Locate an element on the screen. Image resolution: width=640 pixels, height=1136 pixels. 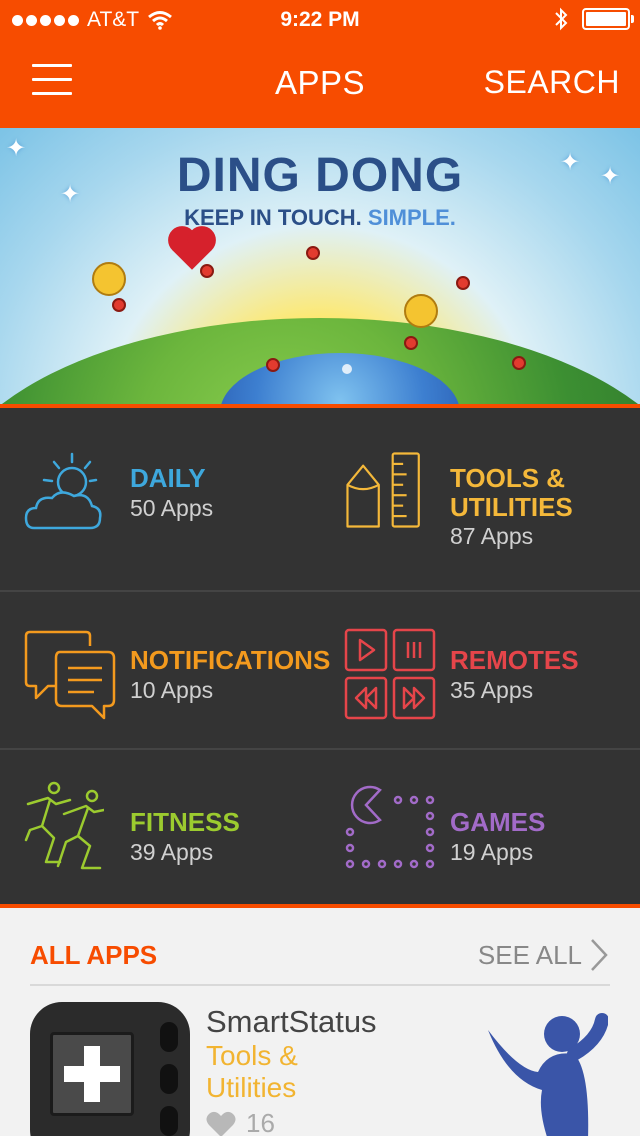
category-label: DAILY is located at coordinates (168, 478).